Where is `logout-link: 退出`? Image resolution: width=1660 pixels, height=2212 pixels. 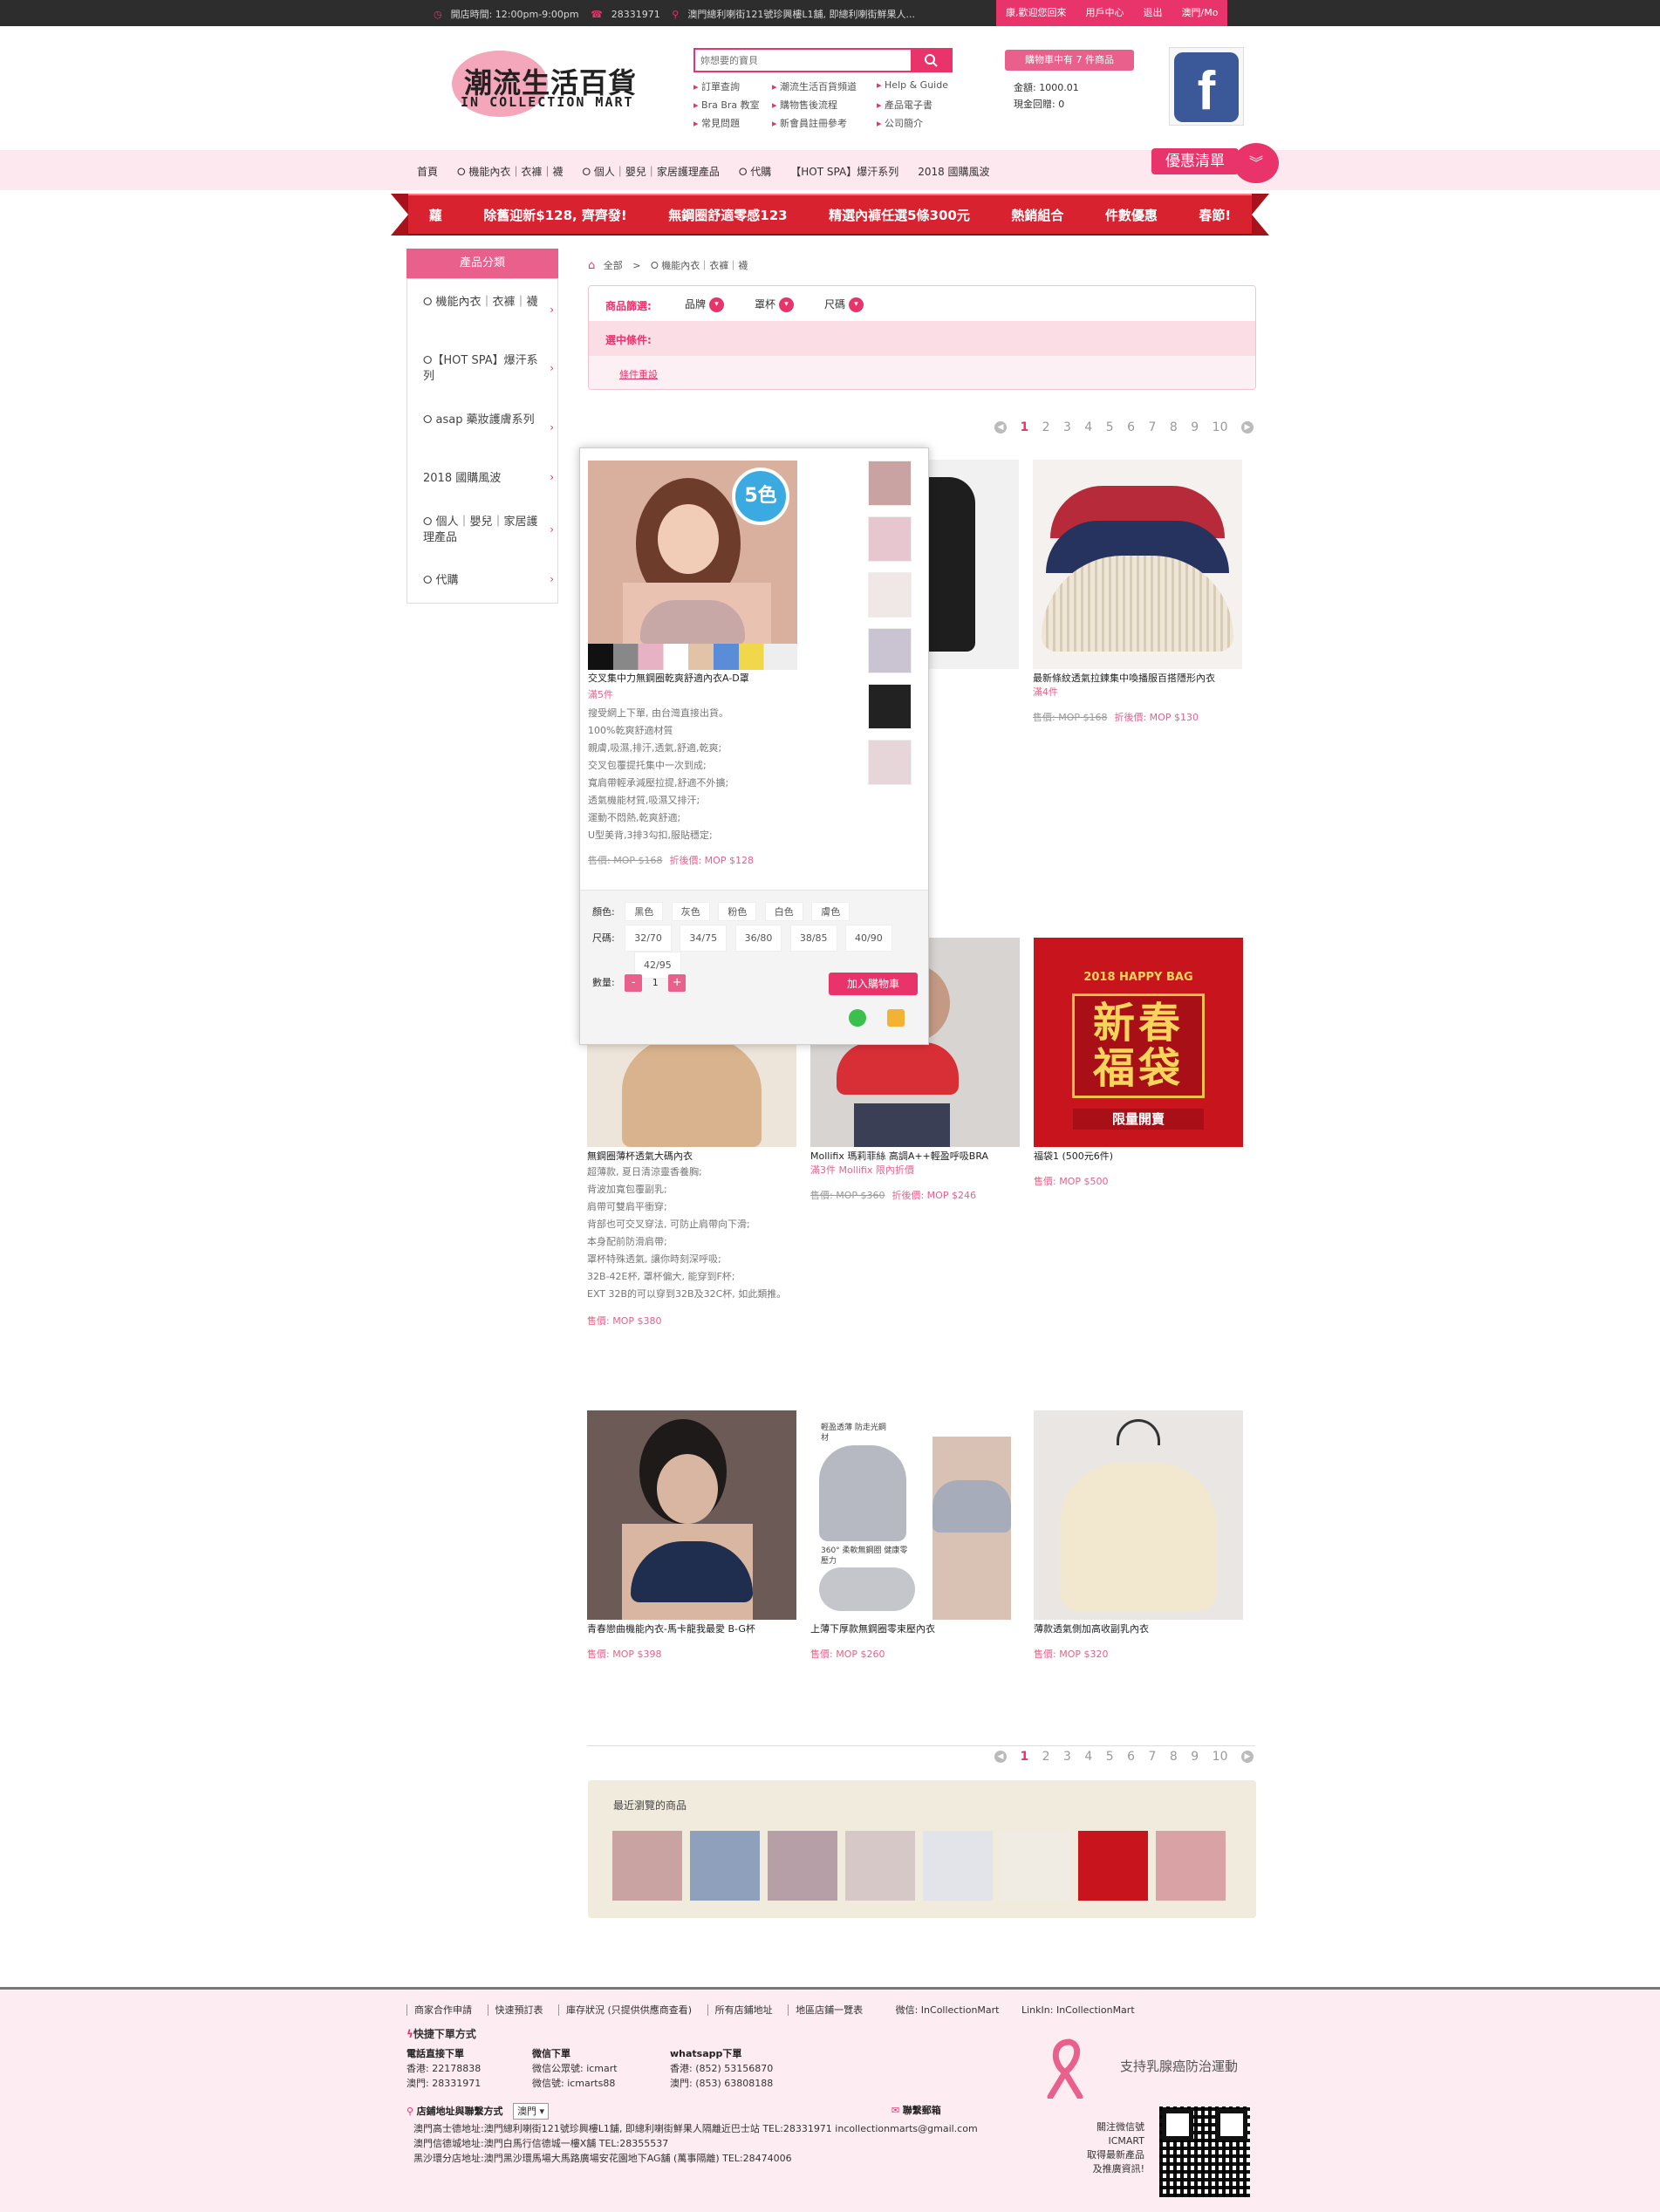 logout-link: 退出 is located at coordinates (1153, 13).